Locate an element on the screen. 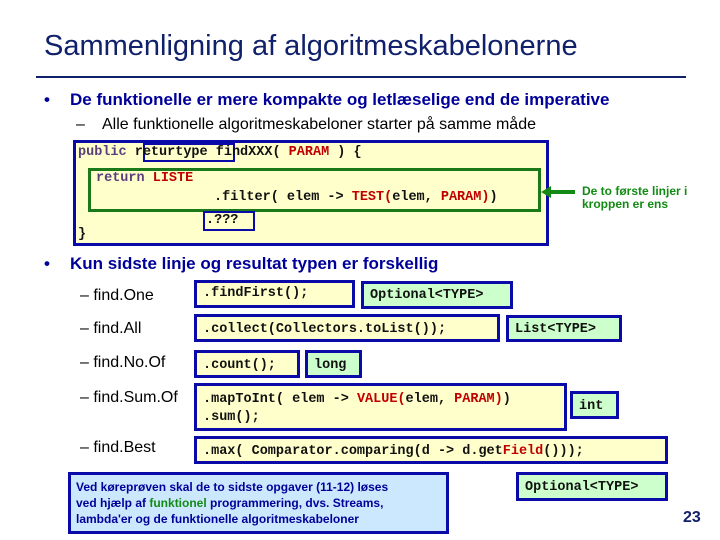  dash: – is located at coordinates (80, 124).